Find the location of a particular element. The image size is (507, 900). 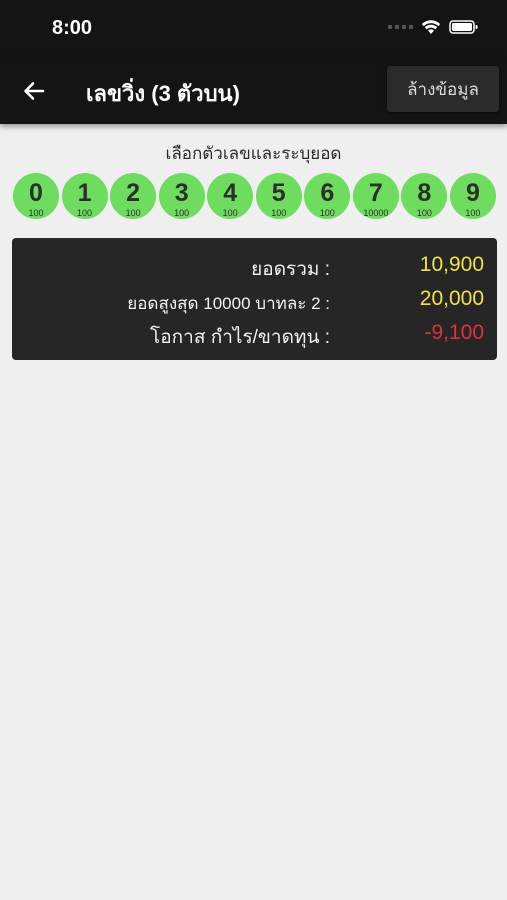

arrow-left-icon is located at coordinates (34, 91).